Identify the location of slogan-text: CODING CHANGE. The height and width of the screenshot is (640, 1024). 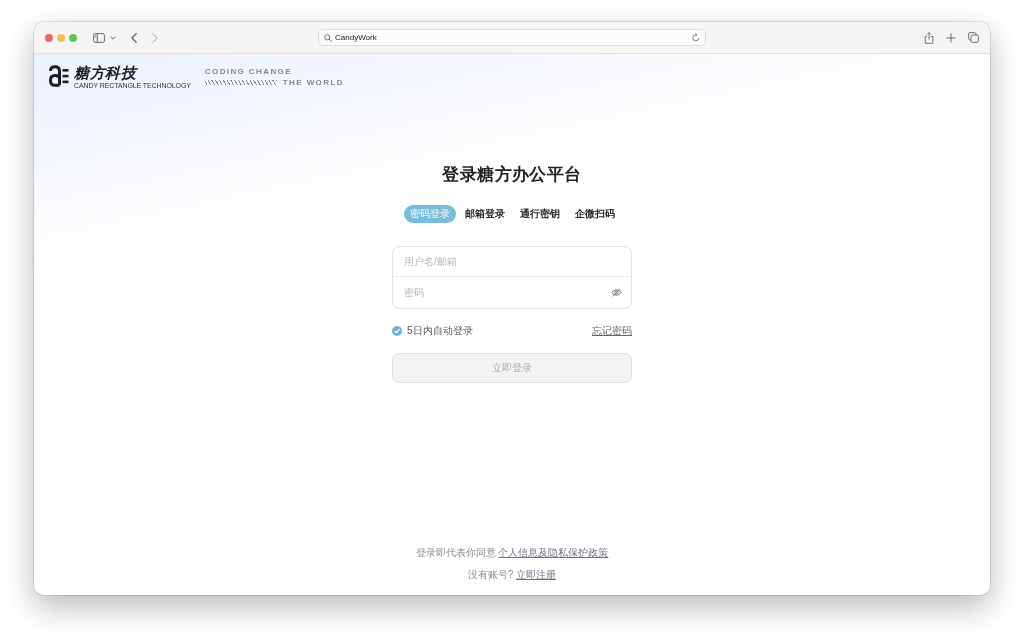
(248, 71).